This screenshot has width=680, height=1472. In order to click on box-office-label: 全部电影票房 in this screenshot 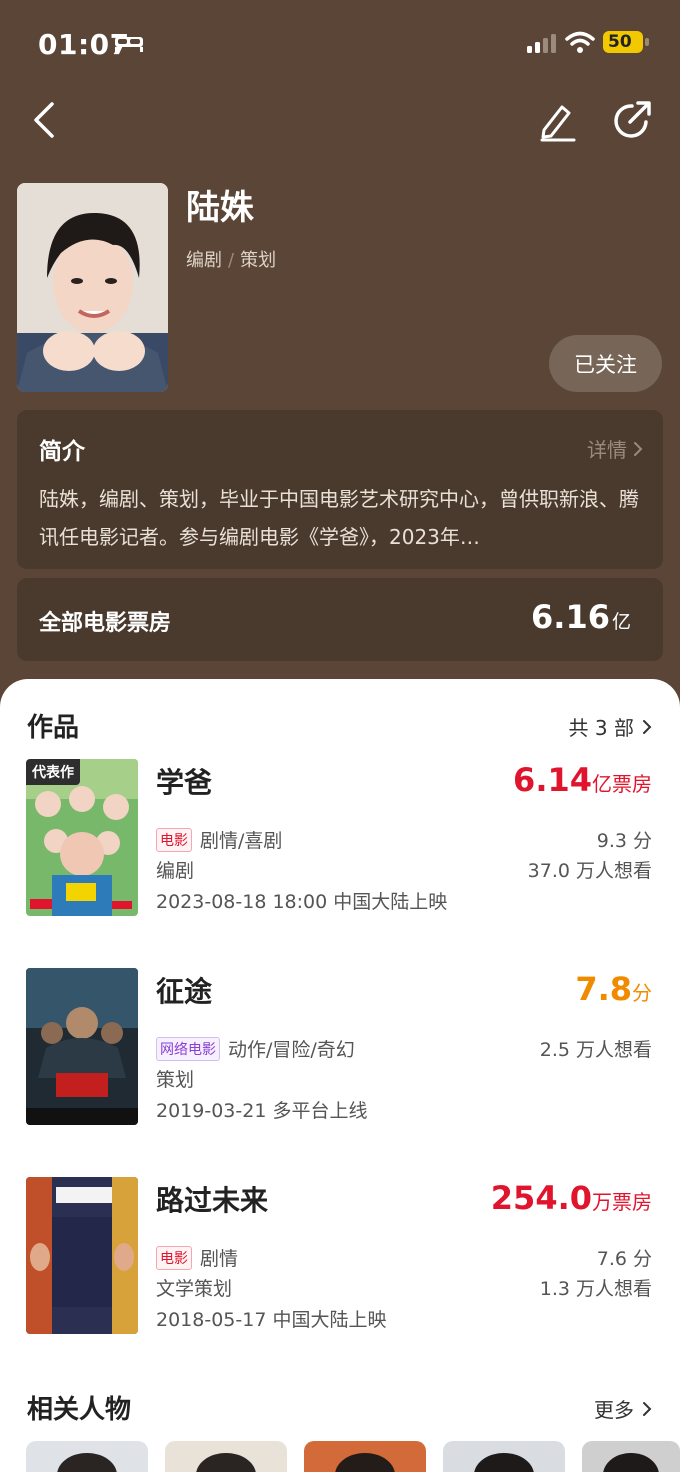, I will do `click(105, 623)`.